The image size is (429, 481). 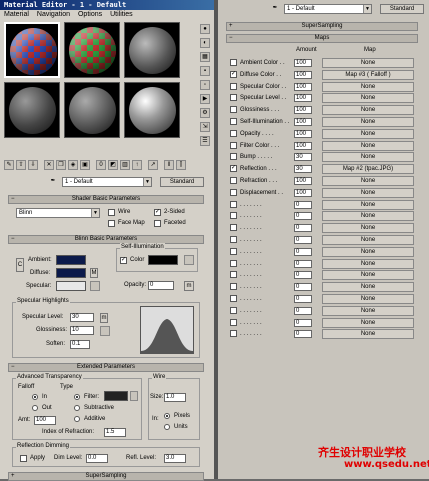 I want to click on map-amount-spinner: 30, so click(x=303, y=157).